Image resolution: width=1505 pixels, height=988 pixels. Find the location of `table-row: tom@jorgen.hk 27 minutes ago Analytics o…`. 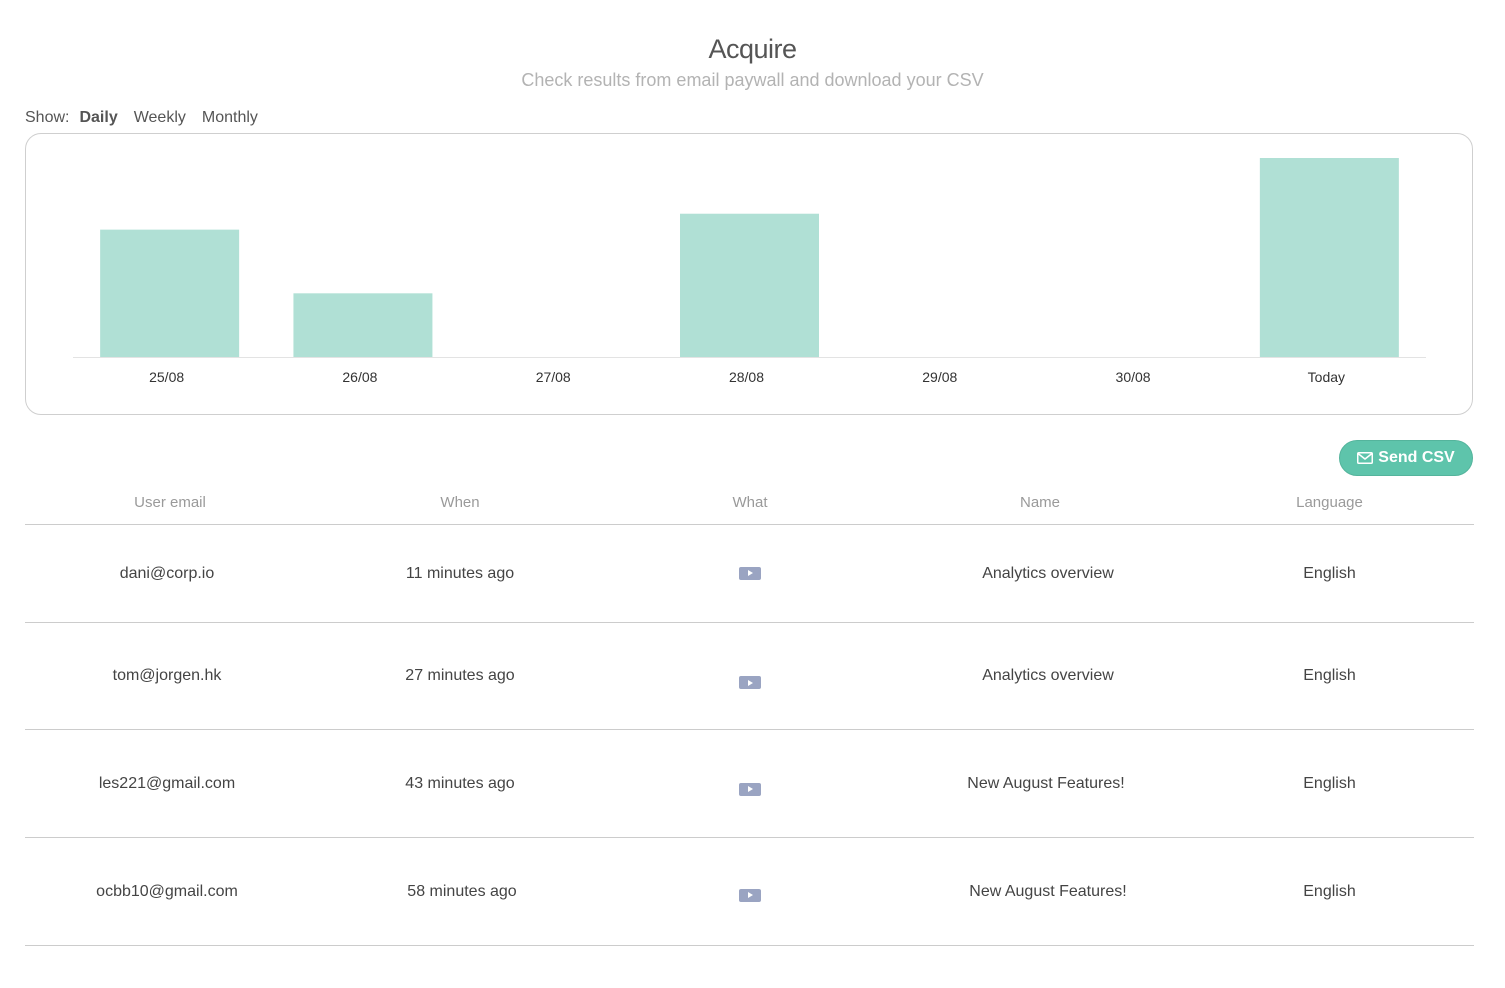

table-row: tom@jorgen.hk 27 minutes ago Analytics o… is located at coordinates (749, 676).